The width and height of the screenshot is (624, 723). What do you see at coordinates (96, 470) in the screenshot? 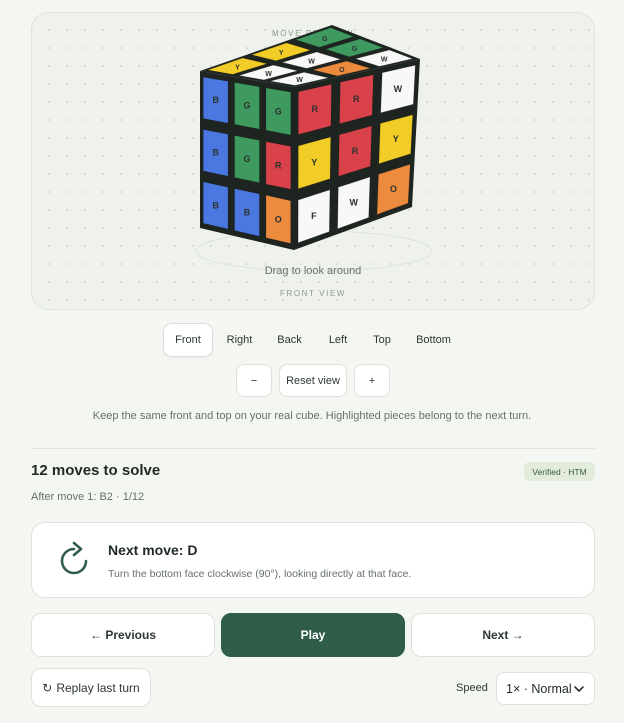
I see `solve-title: 12 moves to solve` at bounding box center [96, 470].